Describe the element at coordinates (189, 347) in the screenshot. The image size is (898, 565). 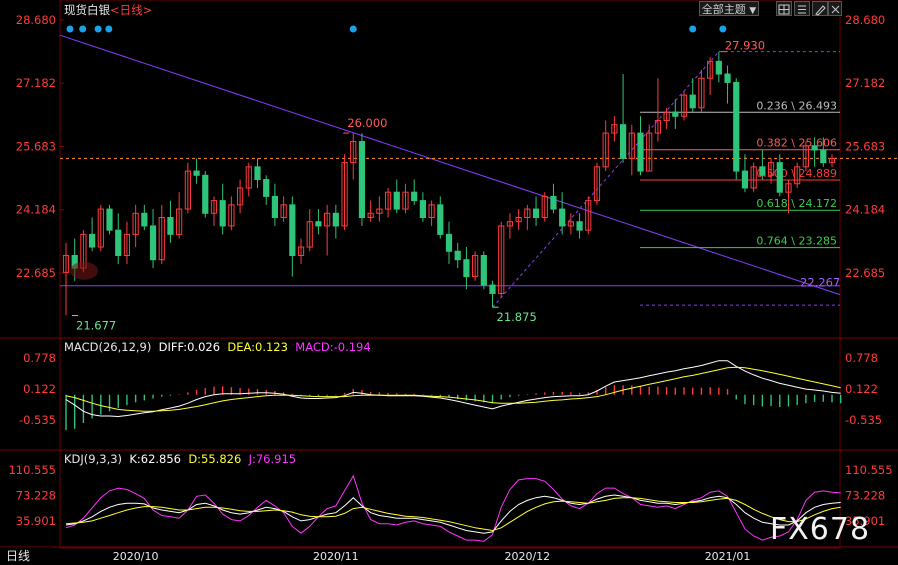
I see `macd-diff-value: DIFF:0.026` at that location.